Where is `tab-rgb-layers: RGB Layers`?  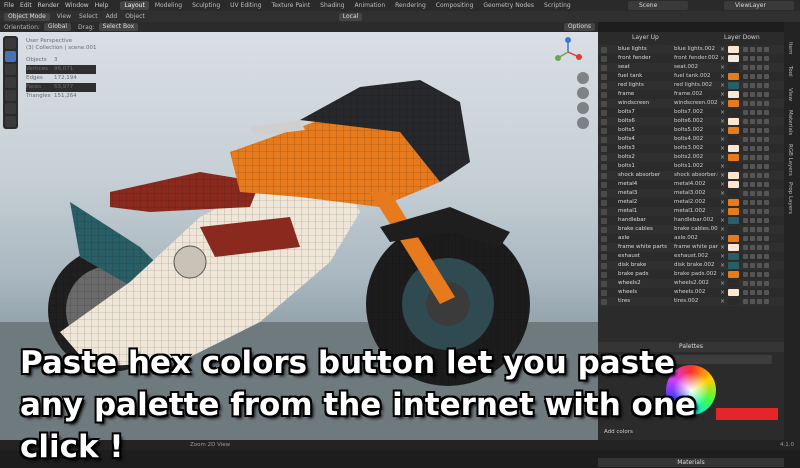 tab-rgb-layers: RGB Layers is located at coordinates (790, 160).